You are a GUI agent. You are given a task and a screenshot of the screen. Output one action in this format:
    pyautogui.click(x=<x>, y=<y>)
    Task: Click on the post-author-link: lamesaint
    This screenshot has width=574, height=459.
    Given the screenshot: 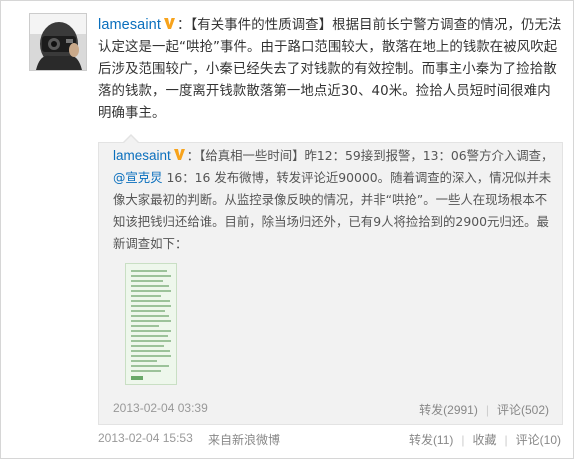 What is the action you would take?
    pyautogui.click(x=129, y=25)
    